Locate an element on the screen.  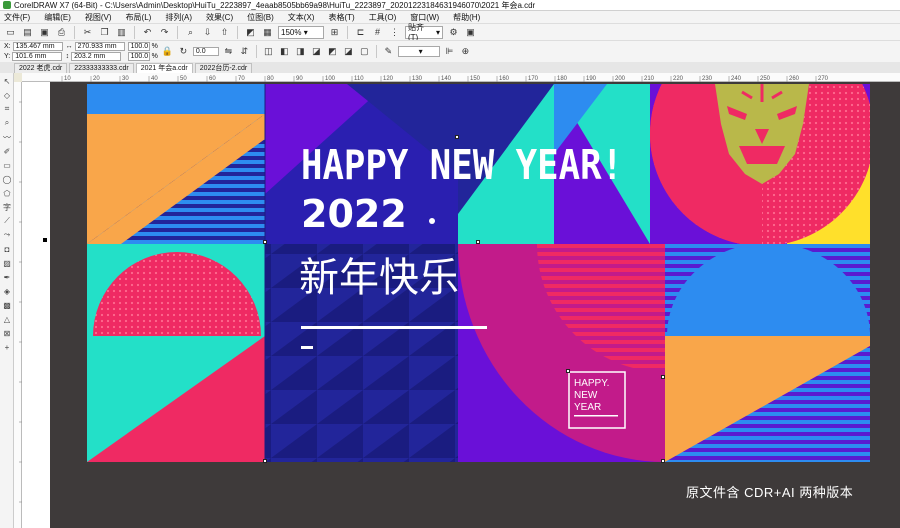
save-icon: ▣ is located at coordinates (44, 32).